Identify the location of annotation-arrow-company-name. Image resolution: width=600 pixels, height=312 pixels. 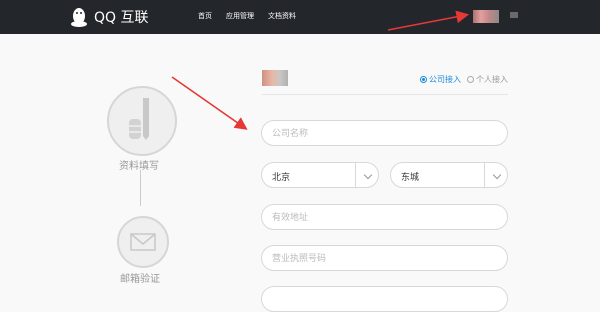
(209, 103).